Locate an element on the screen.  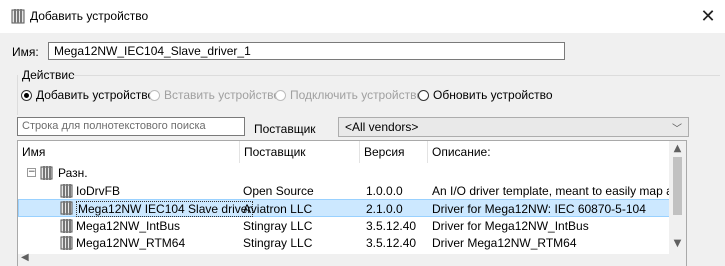
window-title: Добавить устройство is located at coordinates (89, 16).